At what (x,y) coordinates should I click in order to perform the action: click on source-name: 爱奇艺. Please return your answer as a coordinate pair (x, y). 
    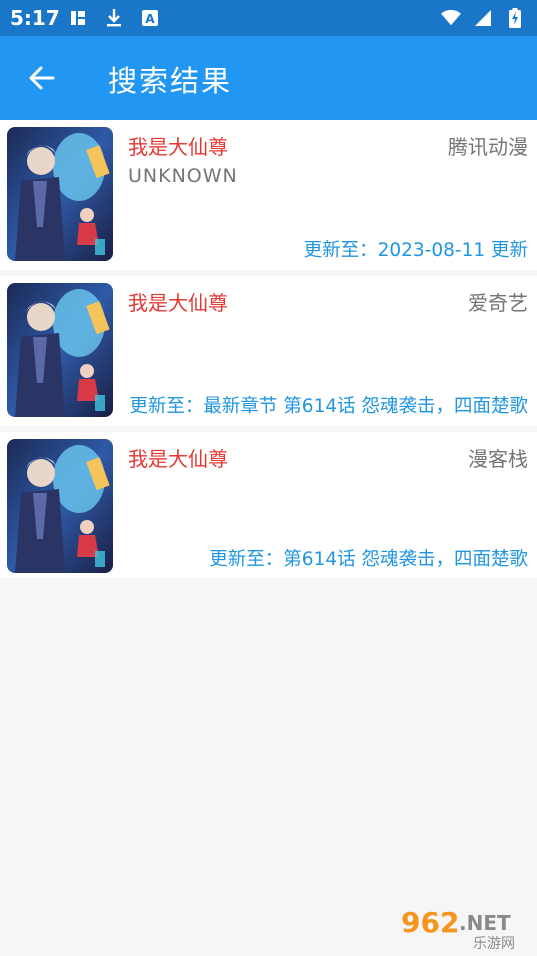
    Looking at the image, I should click on (498, 303).